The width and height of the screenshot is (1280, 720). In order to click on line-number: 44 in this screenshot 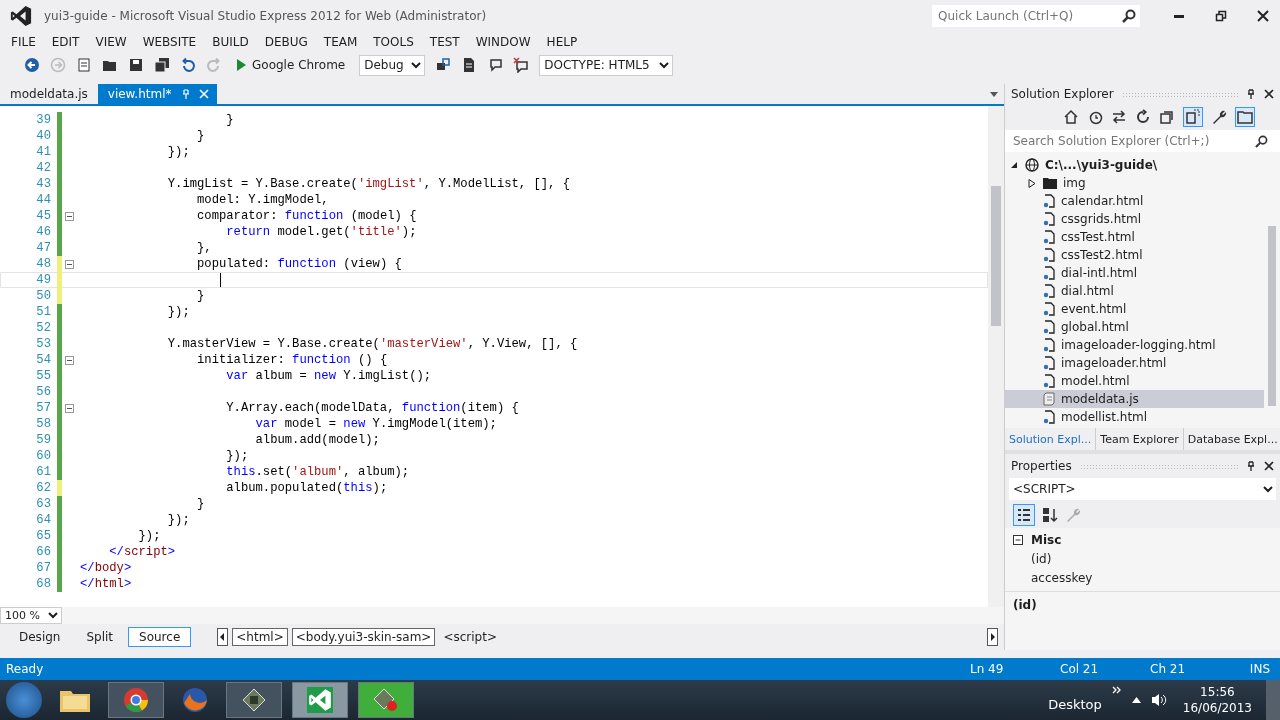, I will do `click(43, 200)`.